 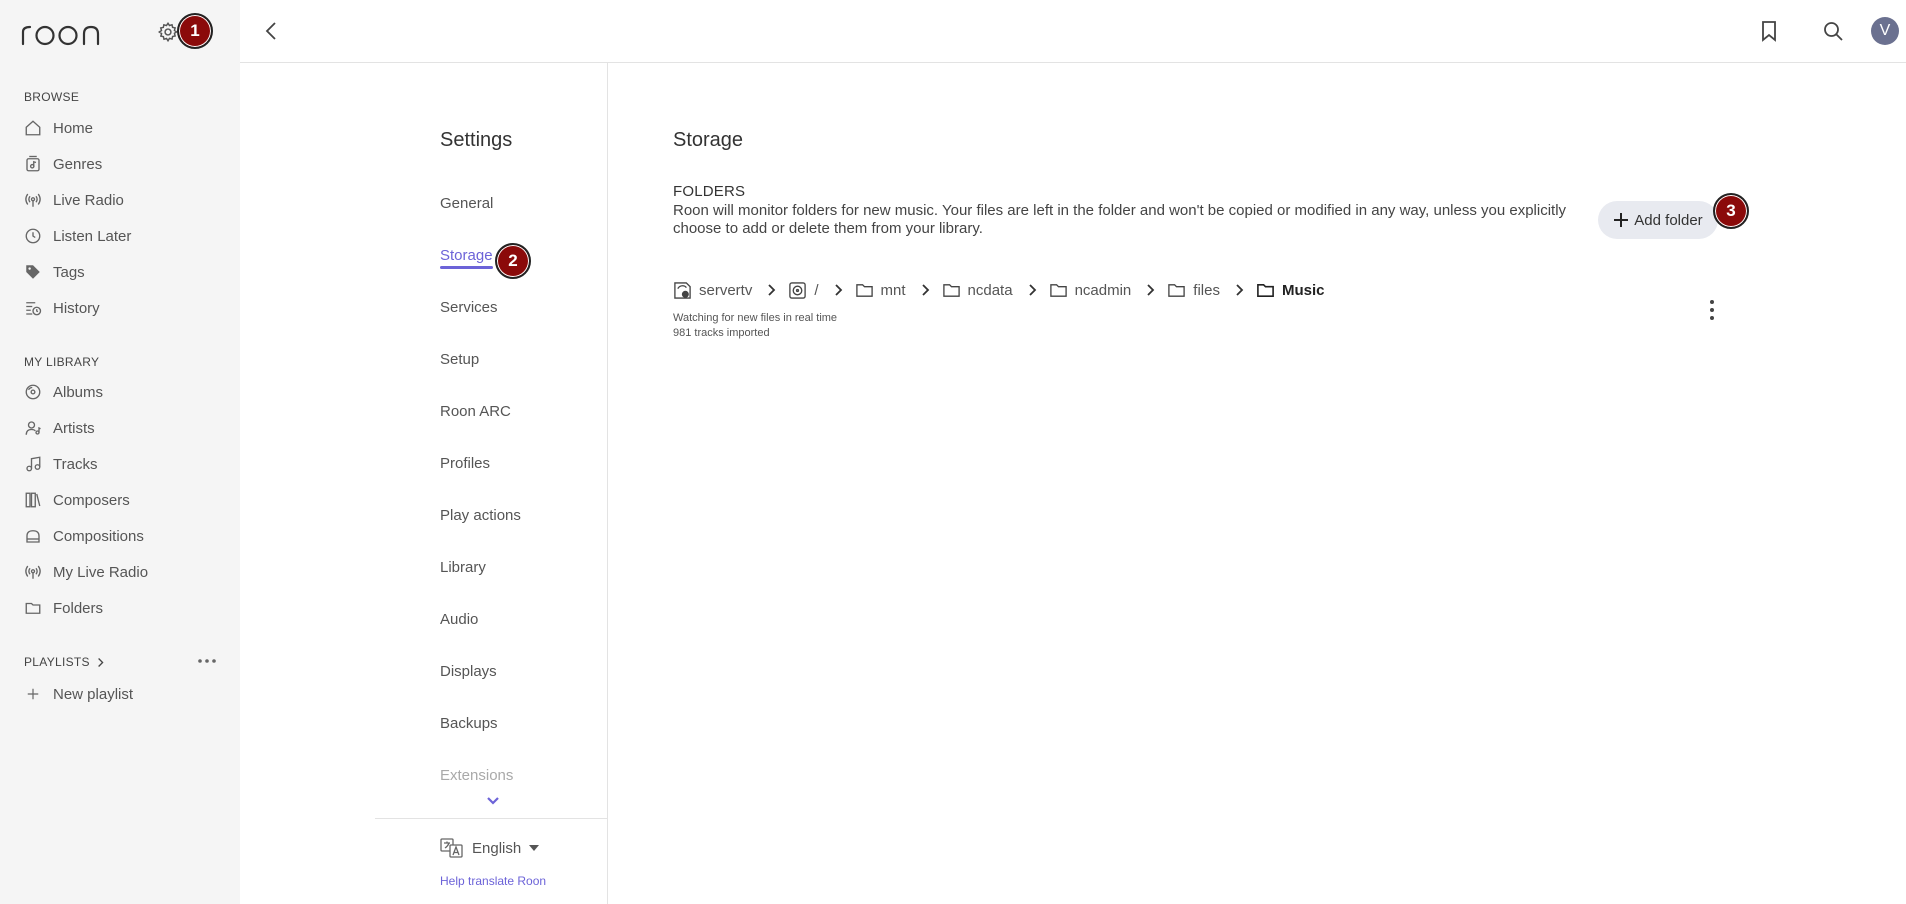 I want to click on settings-nav-profiles: Profiles, so click(x=465, y=463).